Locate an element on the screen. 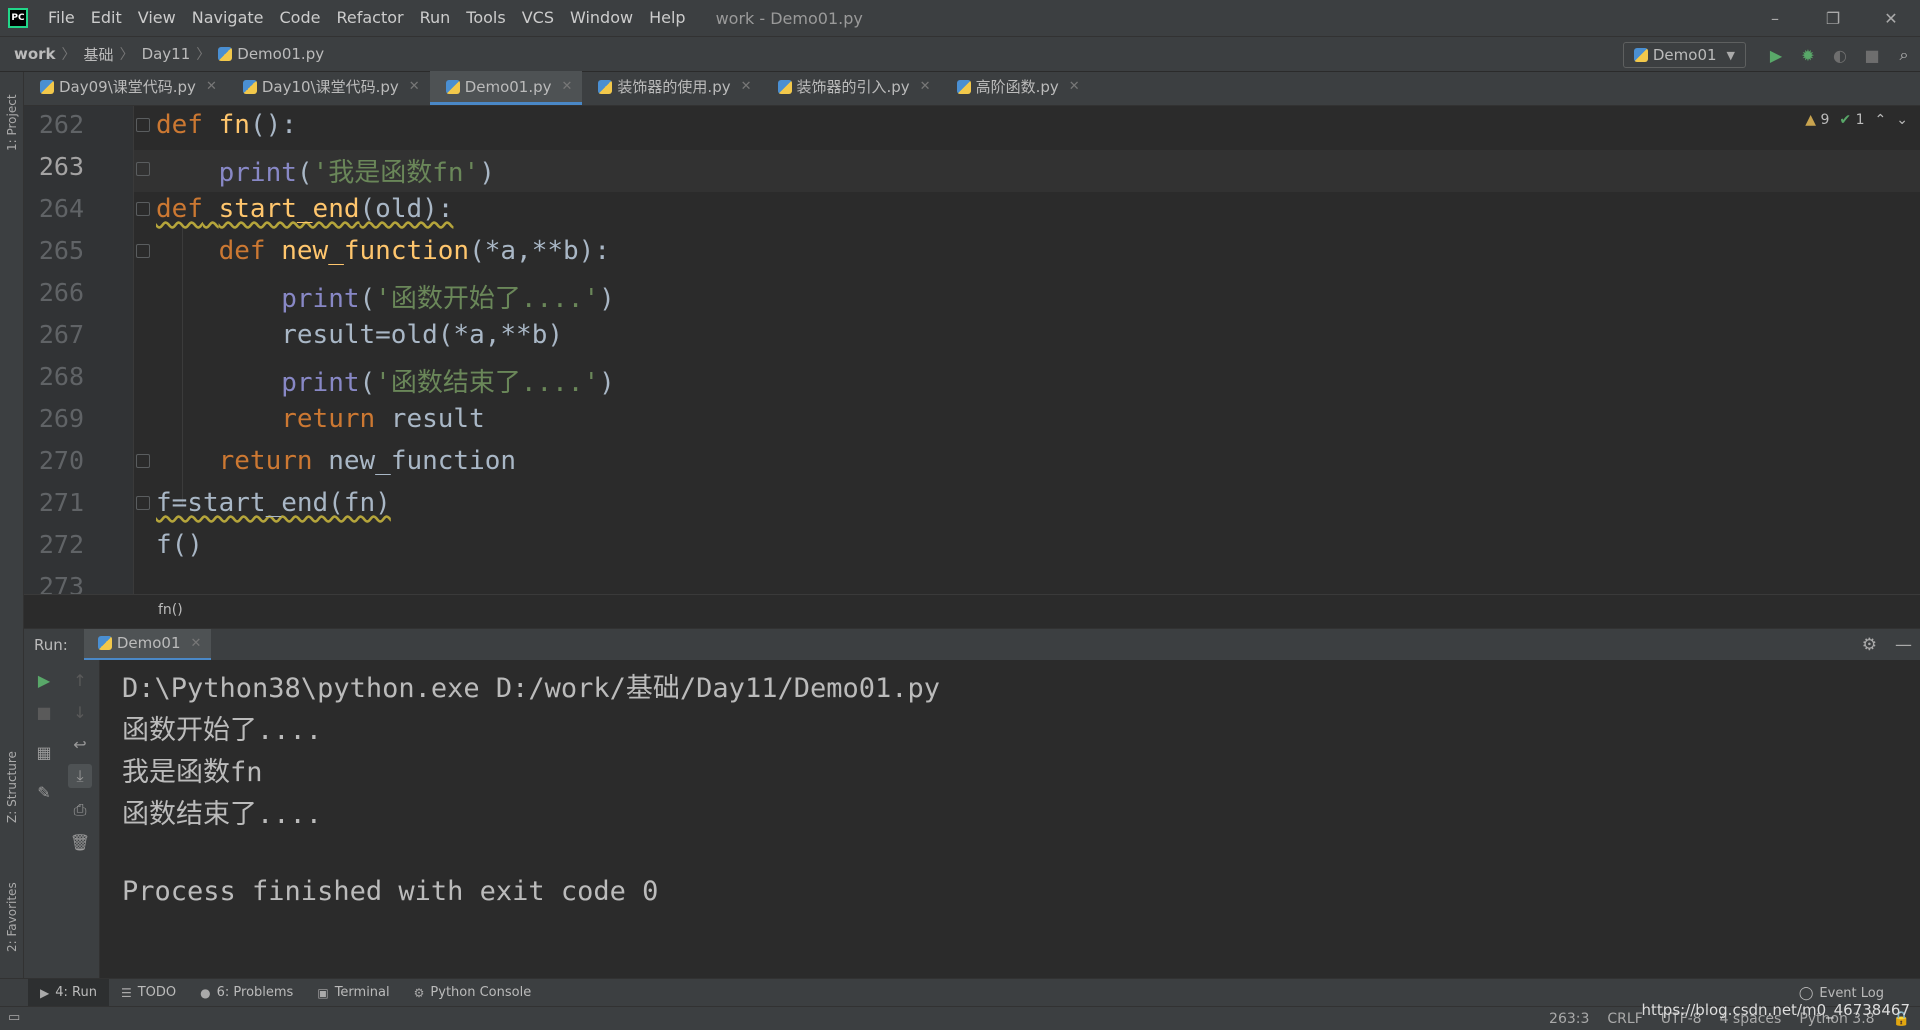 The image size is (1920, 1030). favorites-tool-label: 2: Favorites is located at coordinates (12, 917).